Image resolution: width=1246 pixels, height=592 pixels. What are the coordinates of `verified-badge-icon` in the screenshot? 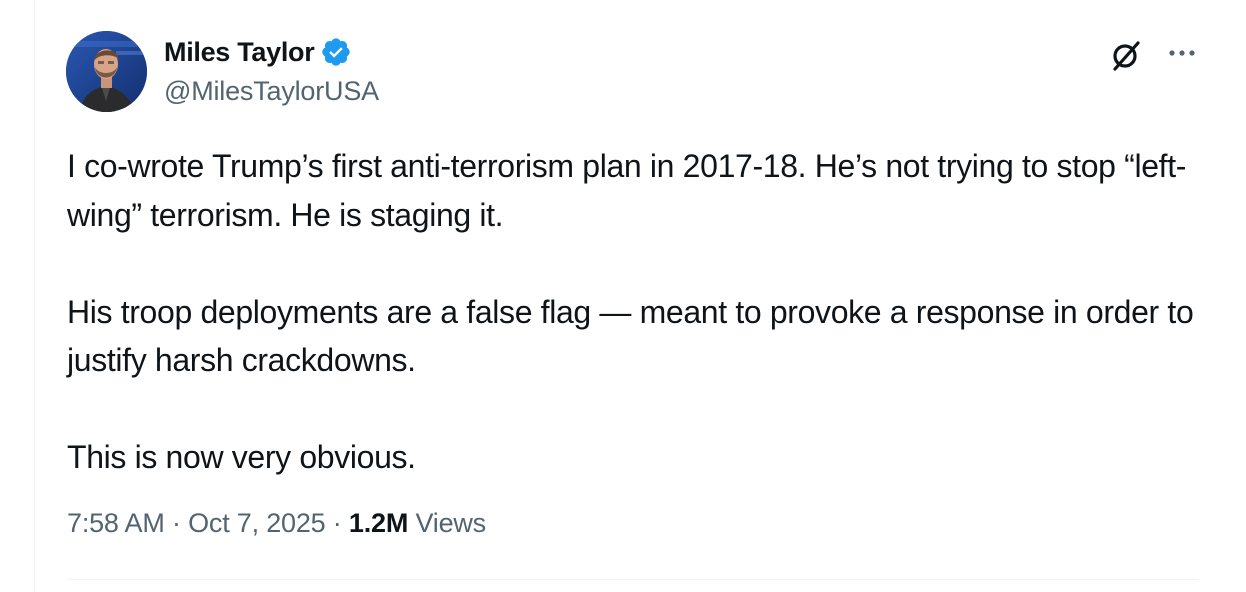 It's located at (336, 52).